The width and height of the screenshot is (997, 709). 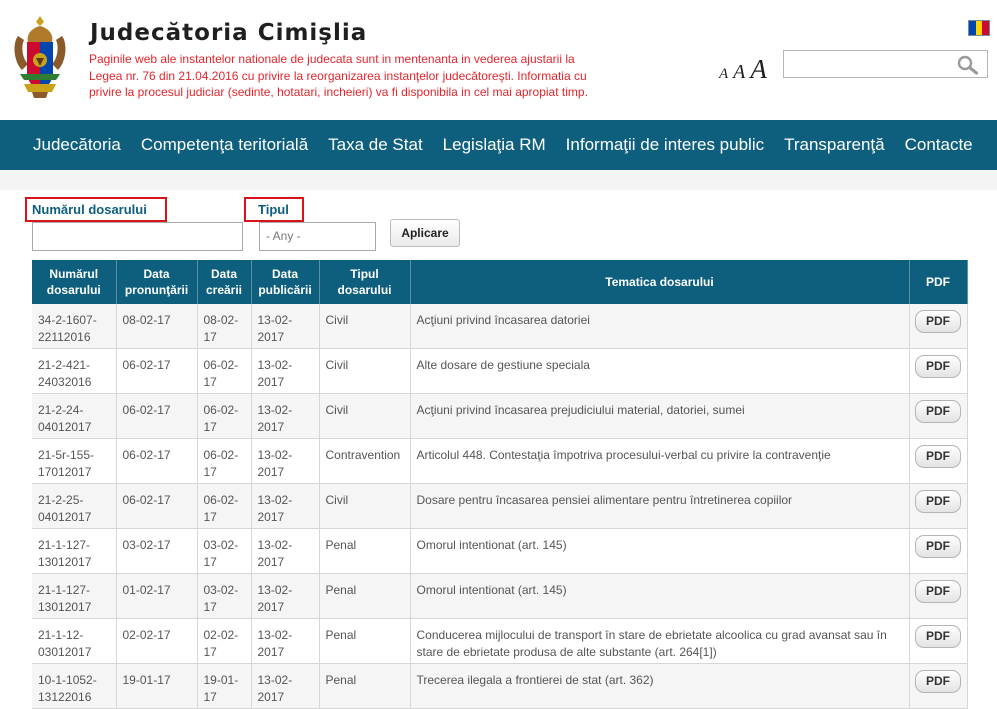 I want to click on type-select: - Any -, so click(x=317, y=236).